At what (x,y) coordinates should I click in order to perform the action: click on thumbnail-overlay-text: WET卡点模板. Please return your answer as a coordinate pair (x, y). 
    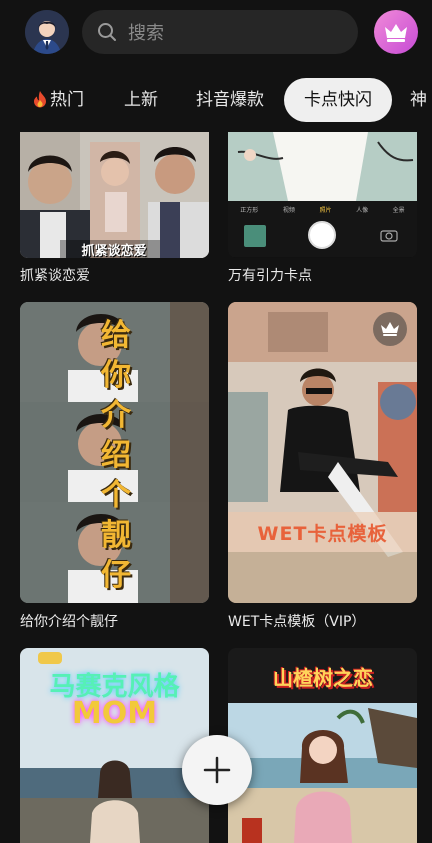
    Looking at the image, I should click on (322, 532).